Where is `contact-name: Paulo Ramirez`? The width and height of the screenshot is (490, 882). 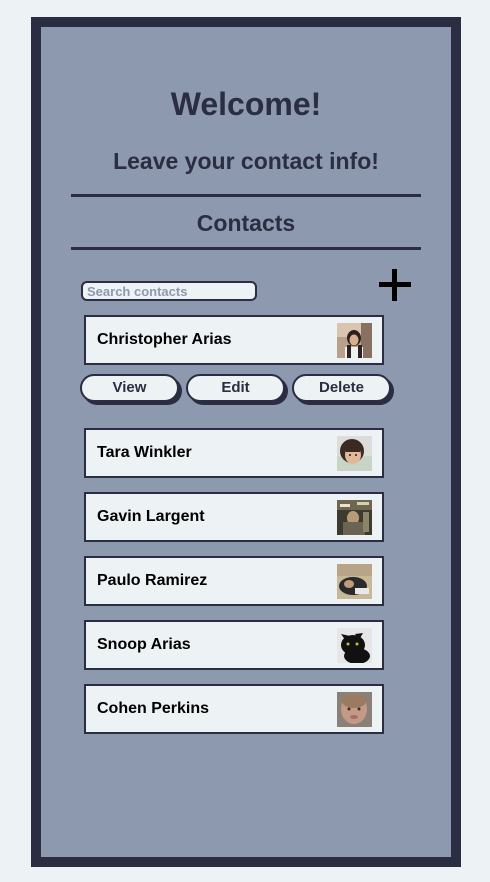 contact-name: Paulo Ramirez is located at coordinates (152, 580).